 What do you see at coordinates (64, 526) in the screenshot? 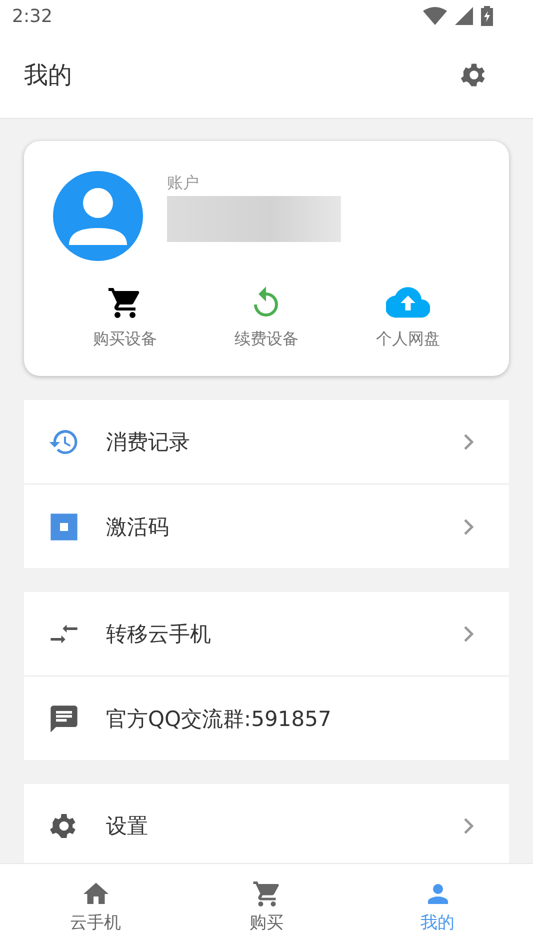
I see `square-icon` at bounding box center [64, 526].